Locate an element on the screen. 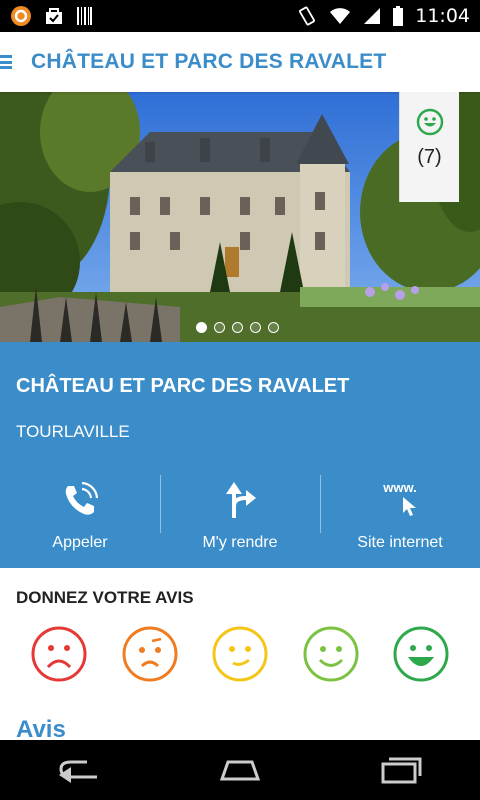 The height and width of the screenshot is (800, 480). rating-count: (7) is located at coordinates (429, 157).